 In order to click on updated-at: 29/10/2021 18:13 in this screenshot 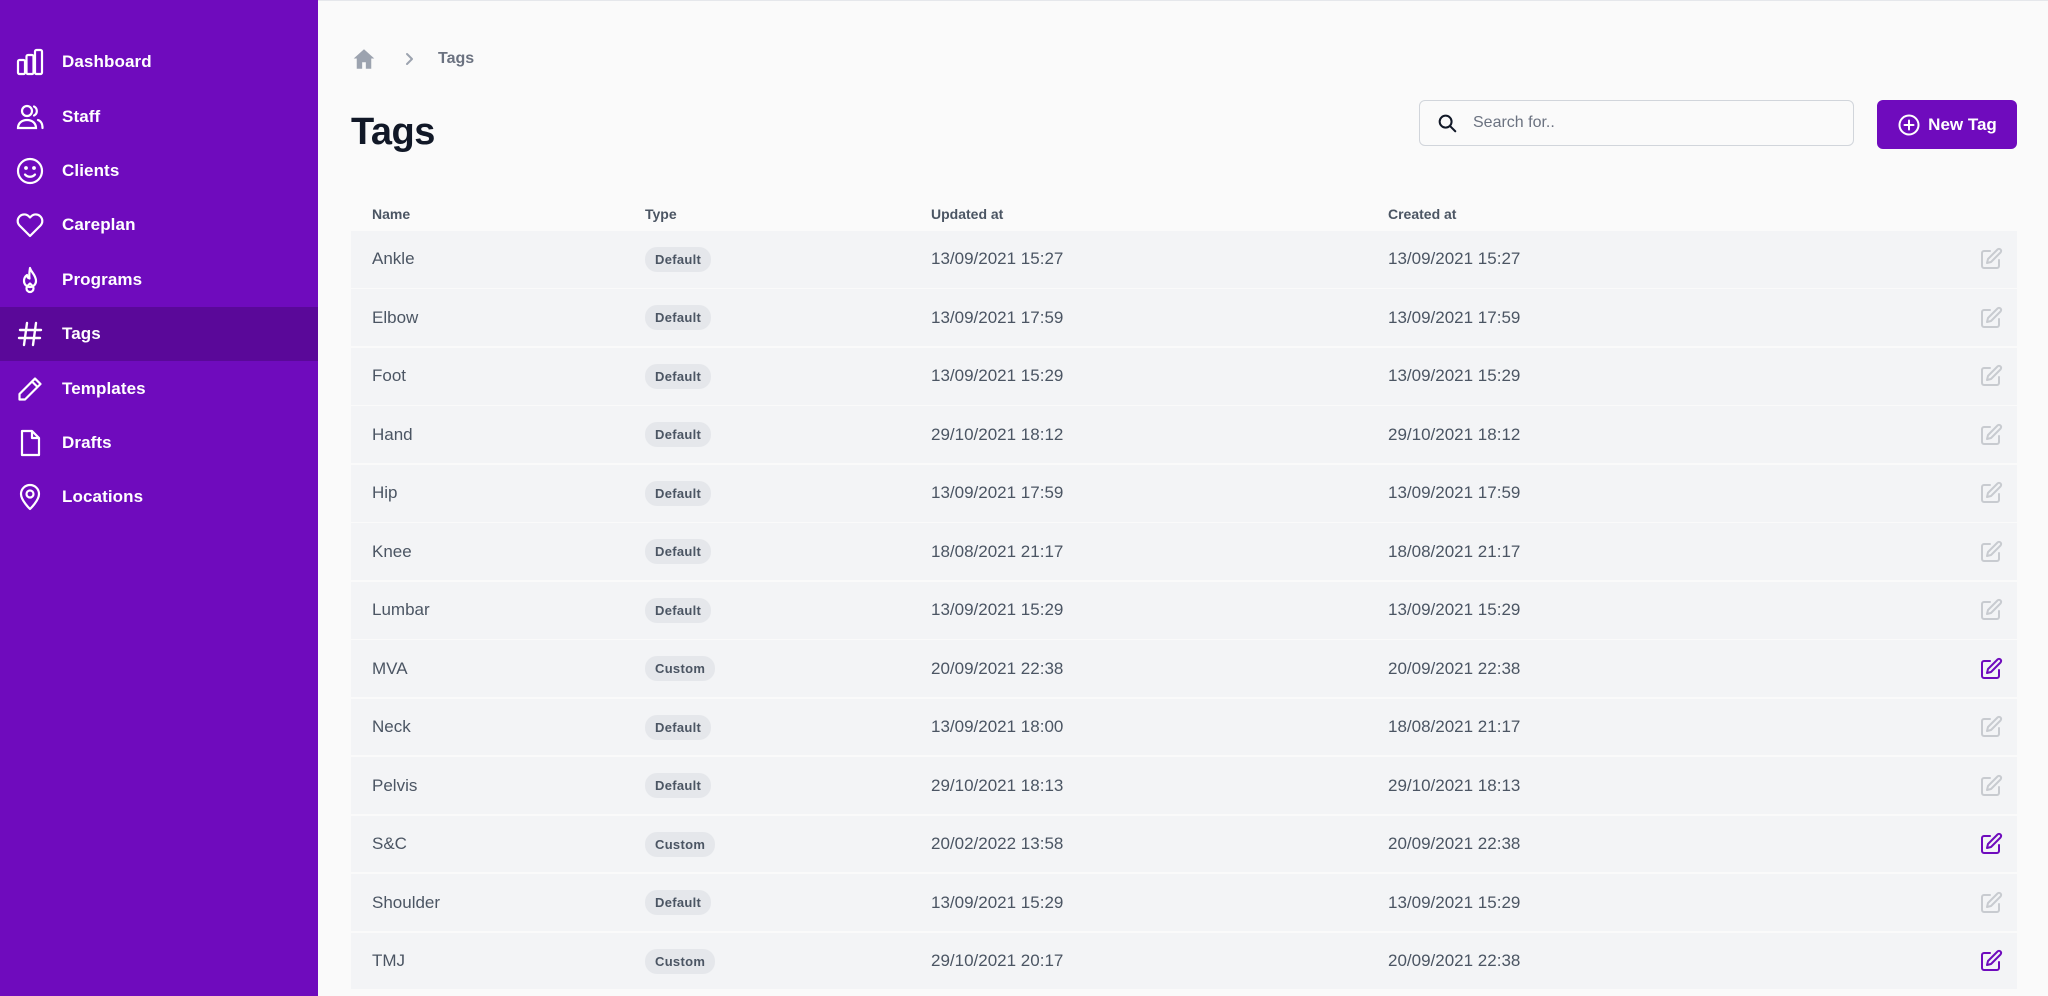, I will do `click(997, 785)`.